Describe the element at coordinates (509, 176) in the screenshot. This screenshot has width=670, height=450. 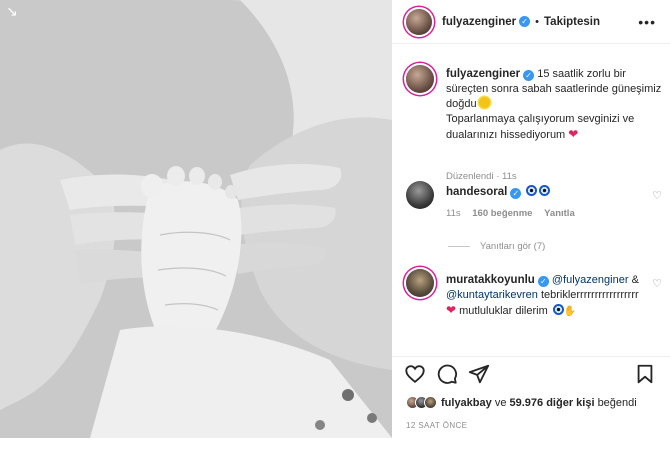
I see `caption-time: 11s` at that location.